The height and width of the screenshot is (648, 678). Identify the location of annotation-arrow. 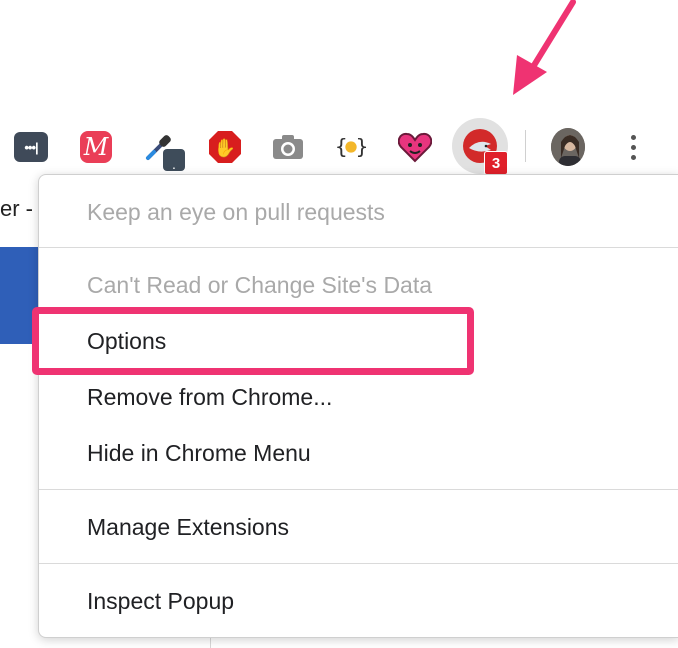
(544, 47).